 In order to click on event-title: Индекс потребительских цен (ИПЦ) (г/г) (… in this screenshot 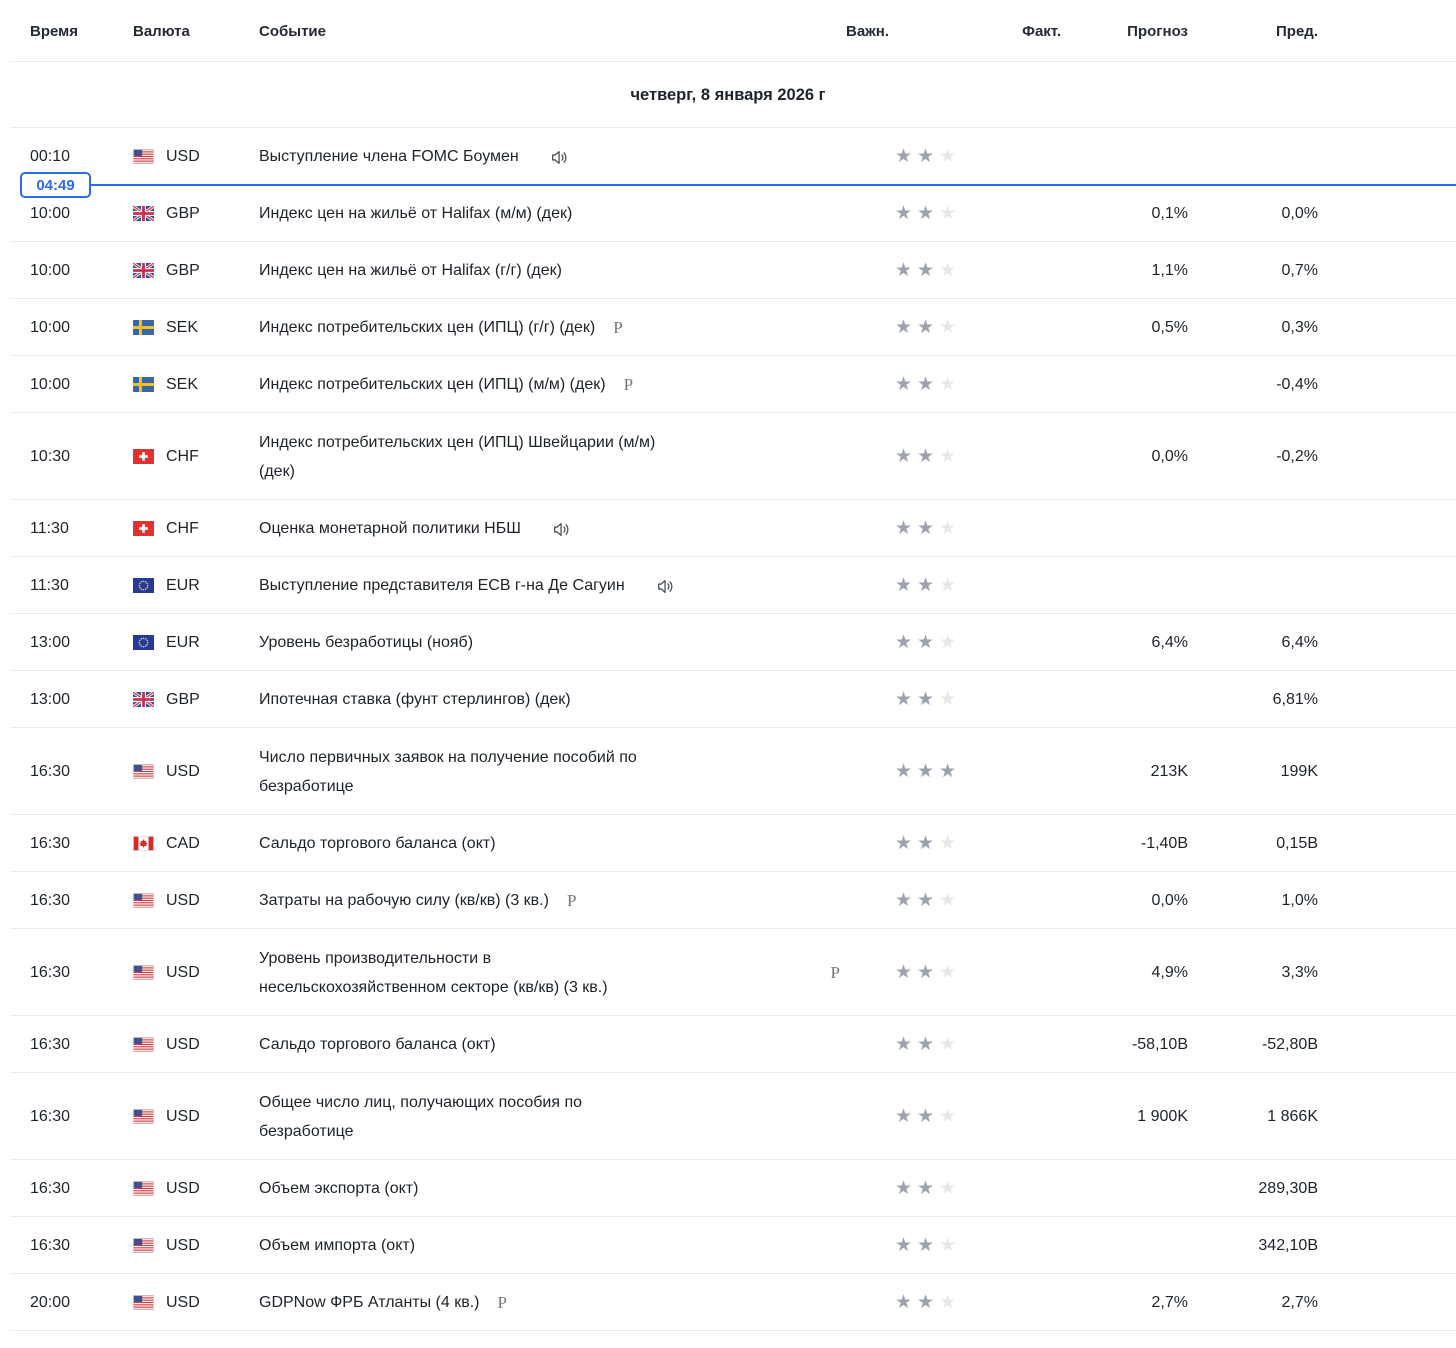, I will do `click(427, 327)`.